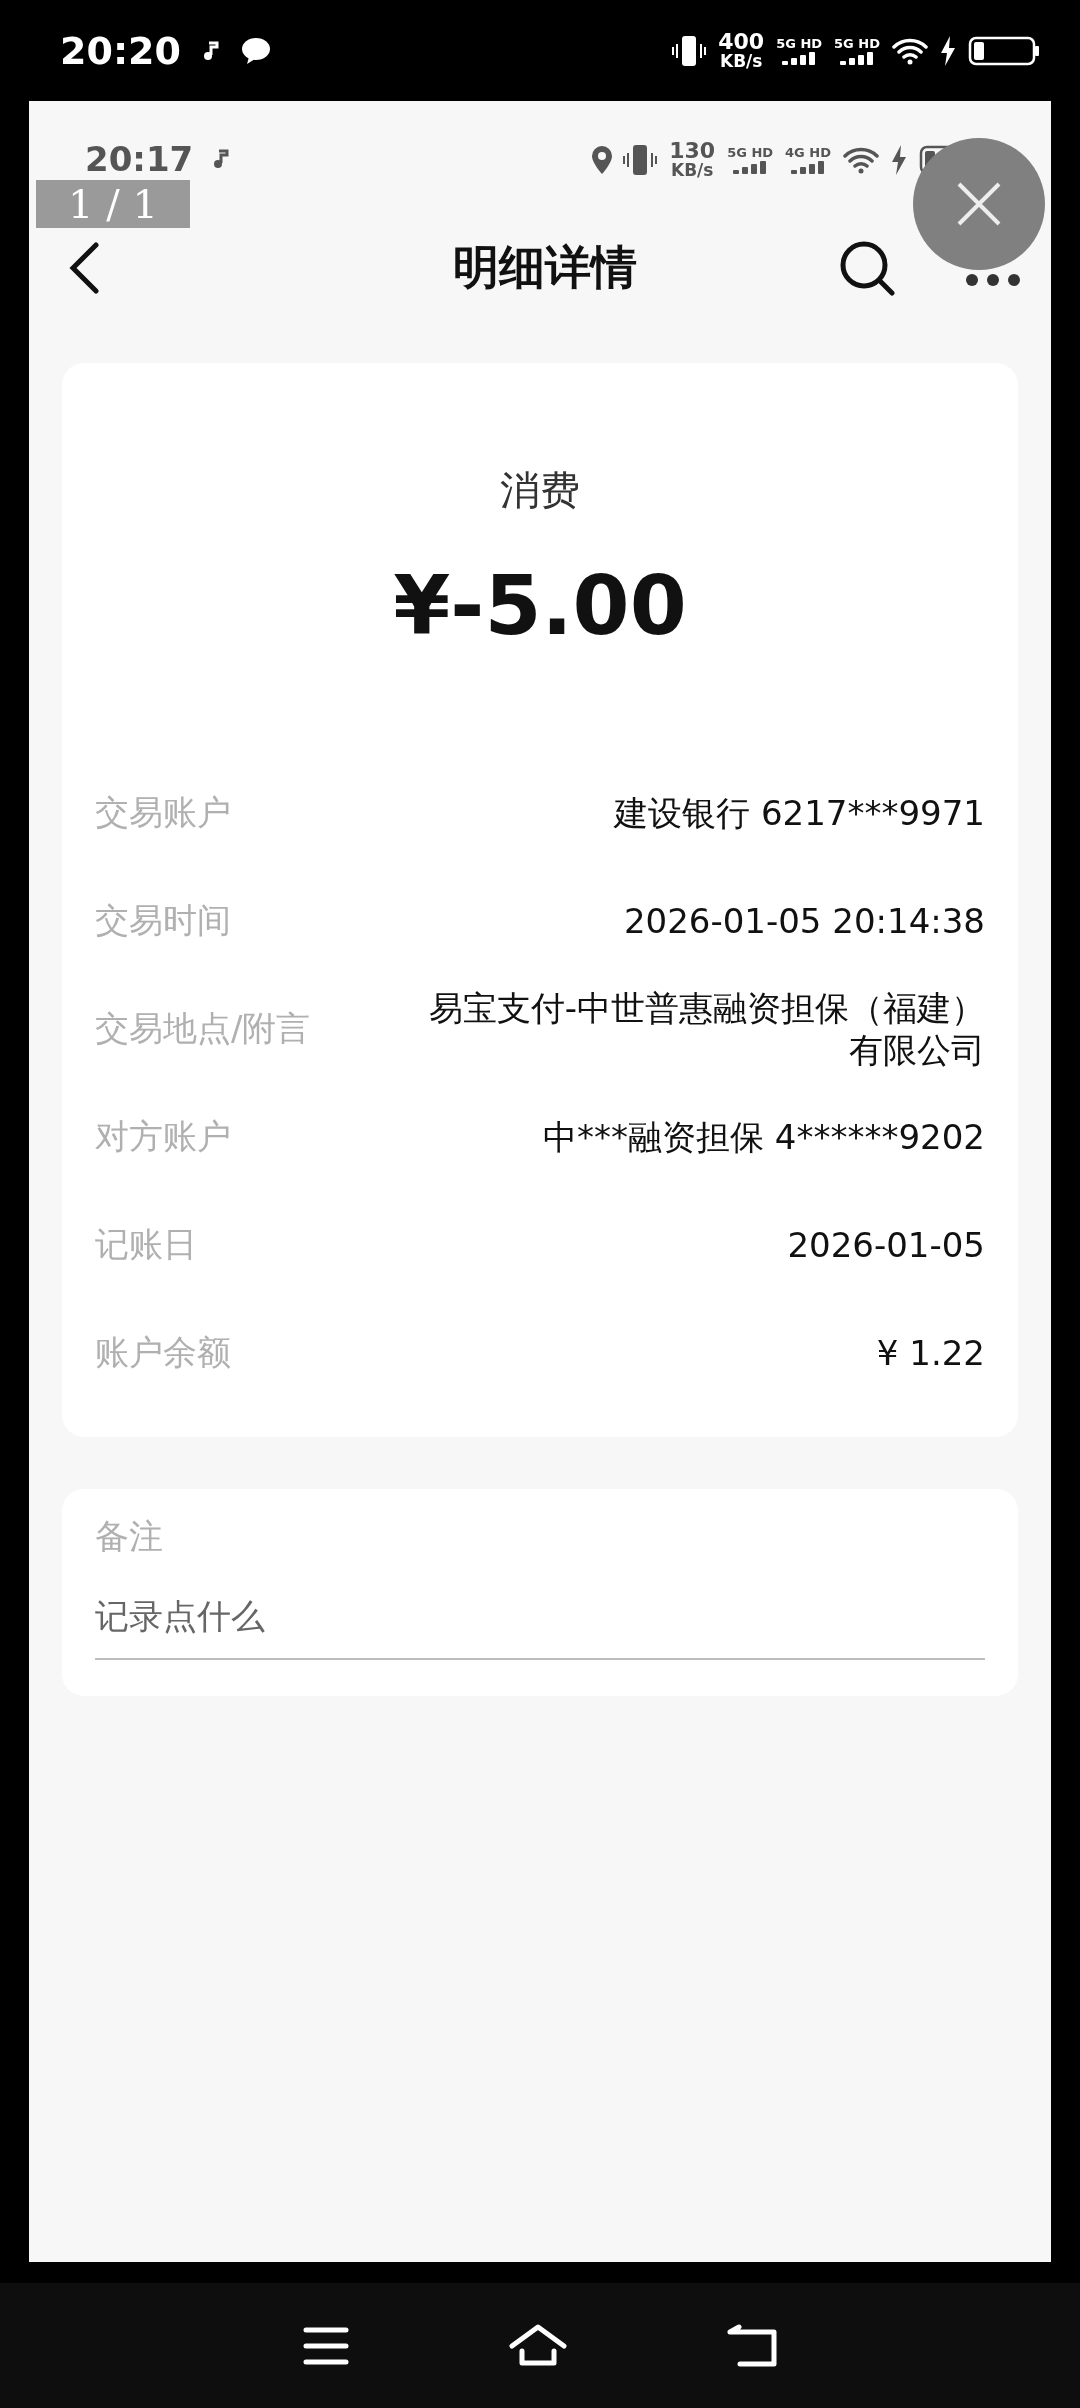 This screenshot has height=2408, width=1080. What do you see at coordinates (120, 50) in the screenshot?
I see `status-time: 20:20` at bounding box center [120, 50].